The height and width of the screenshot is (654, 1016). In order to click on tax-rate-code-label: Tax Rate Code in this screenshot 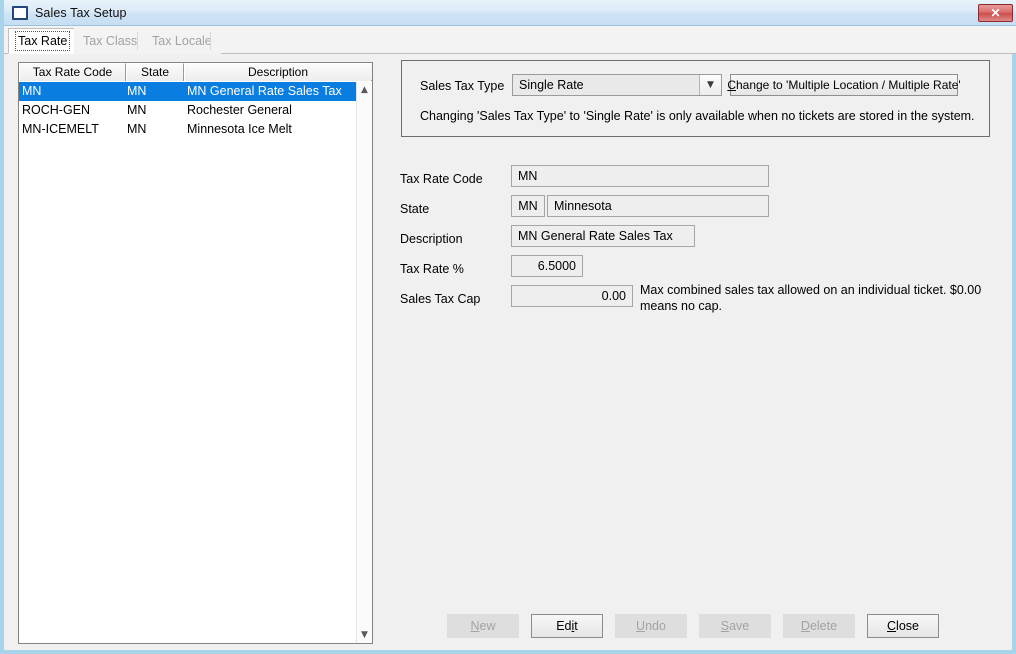, I will do `click(441, 179)`.